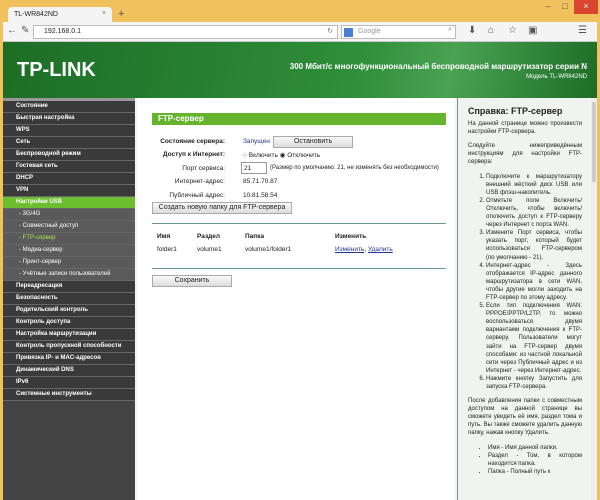 The height and width of the screenshot is (500, 600). Describe the element at coordinates (245, 155) in the screenshot. I see `enable-radio: ○` at that location.